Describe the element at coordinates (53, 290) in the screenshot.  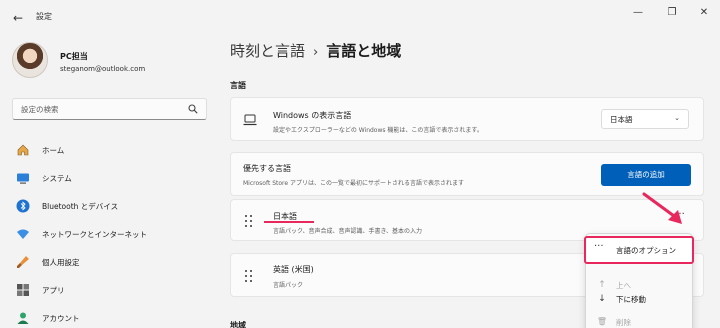
I see `sidebar-item-label: アプリ` at that location.